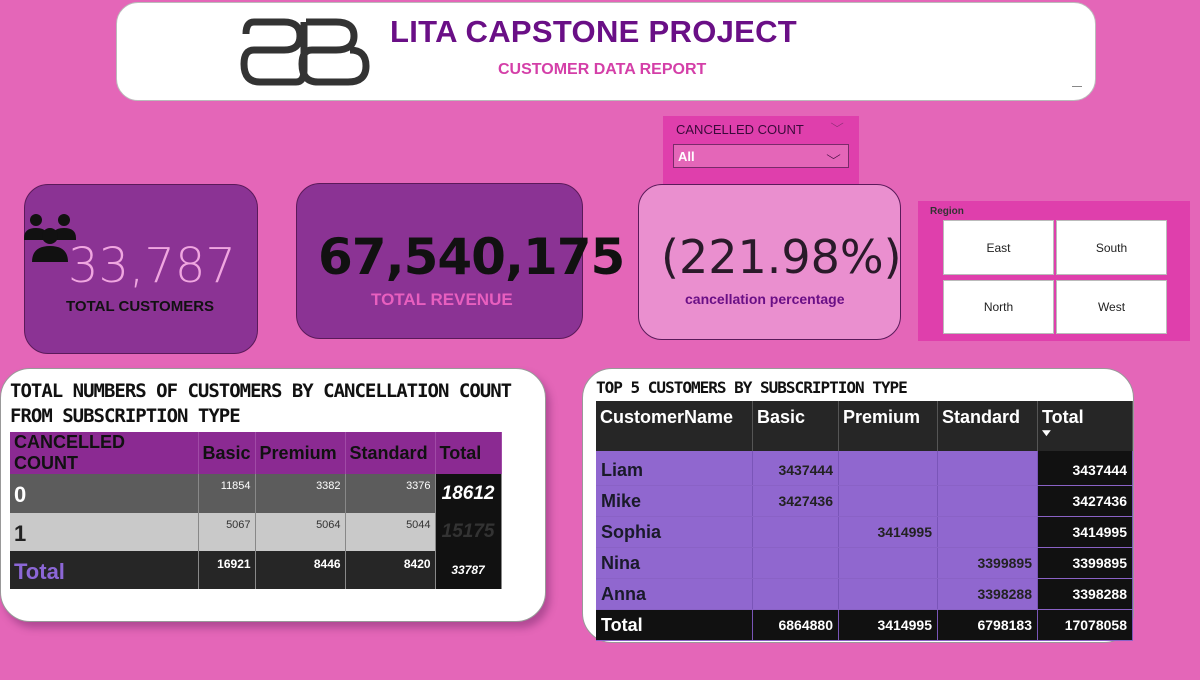  Describe the element at coordinates (305, 52) in the screenshot. I see `logo-bb` at that location.